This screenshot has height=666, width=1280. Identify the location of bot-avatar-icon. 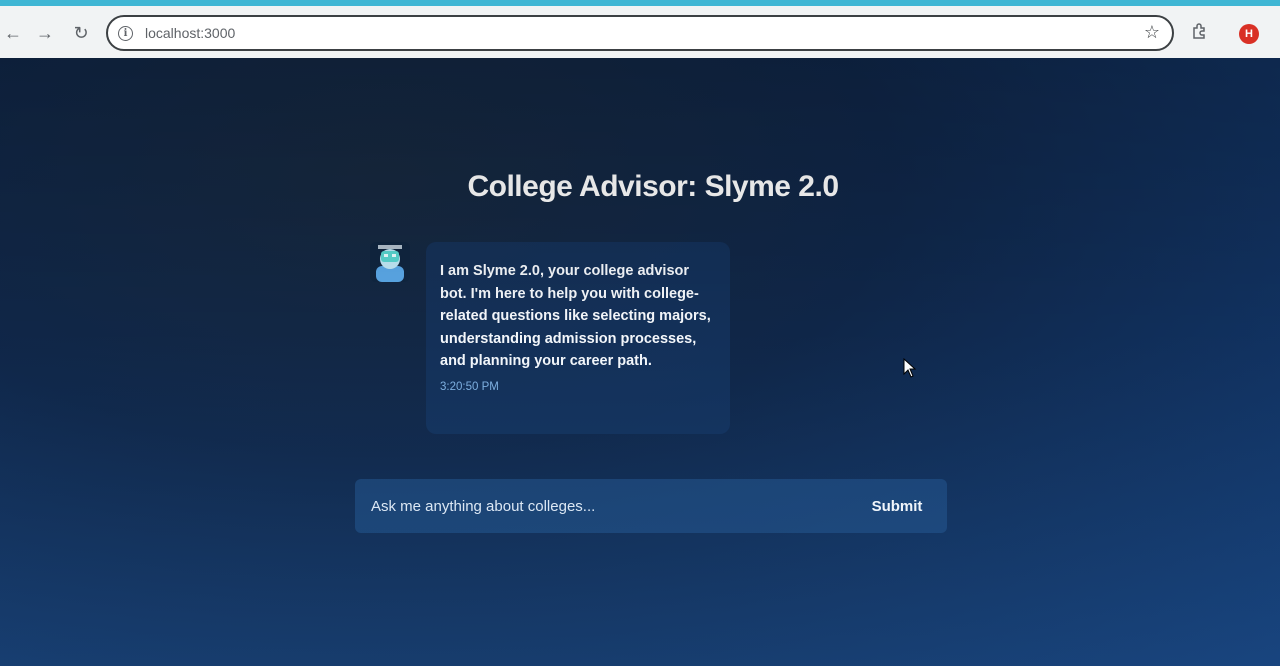
(390, 262).